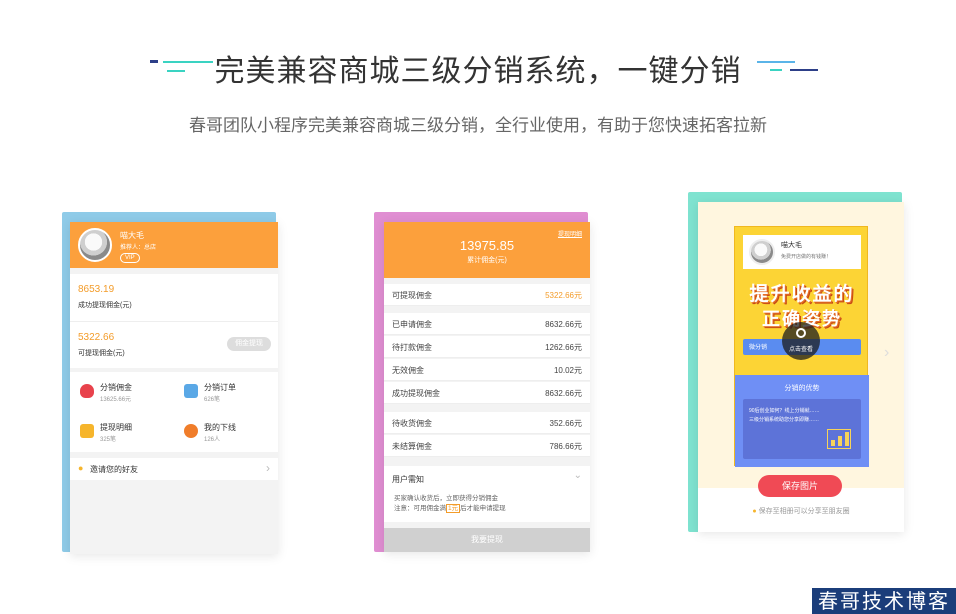  I want to click on grid-item-title: 分销佣金, so click(116, 387).